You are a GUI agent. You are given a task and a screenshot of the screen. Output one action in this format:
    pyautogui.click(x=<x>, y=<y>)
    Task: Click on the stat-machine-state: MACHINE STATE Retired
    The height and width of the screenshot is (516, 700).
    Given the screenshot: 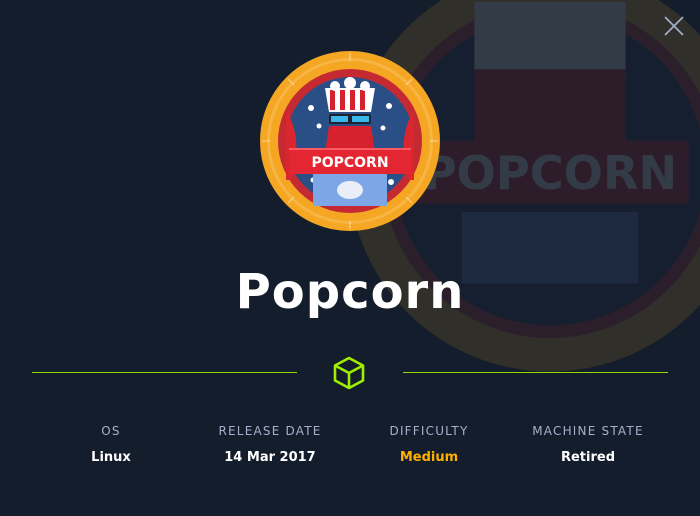 What is the action you would take?
    pyautogui.click(x=588, y=444)
    